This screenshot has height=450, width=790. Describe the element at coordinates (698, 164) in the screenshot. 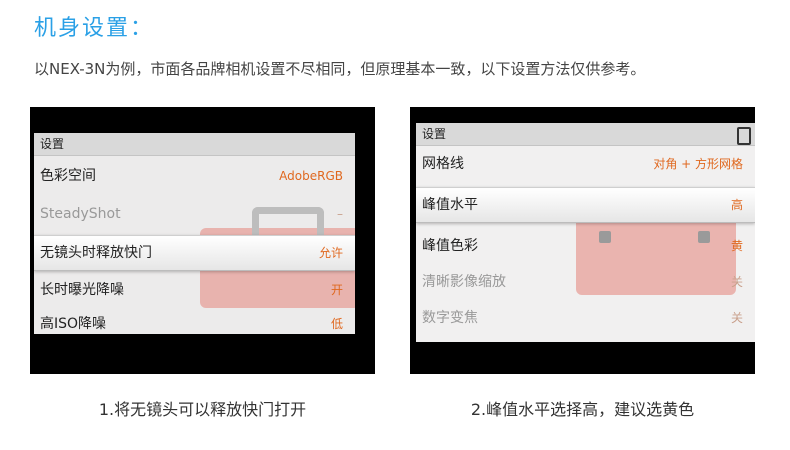

I see `setting-value: 对角 + 方形网格` at that location.